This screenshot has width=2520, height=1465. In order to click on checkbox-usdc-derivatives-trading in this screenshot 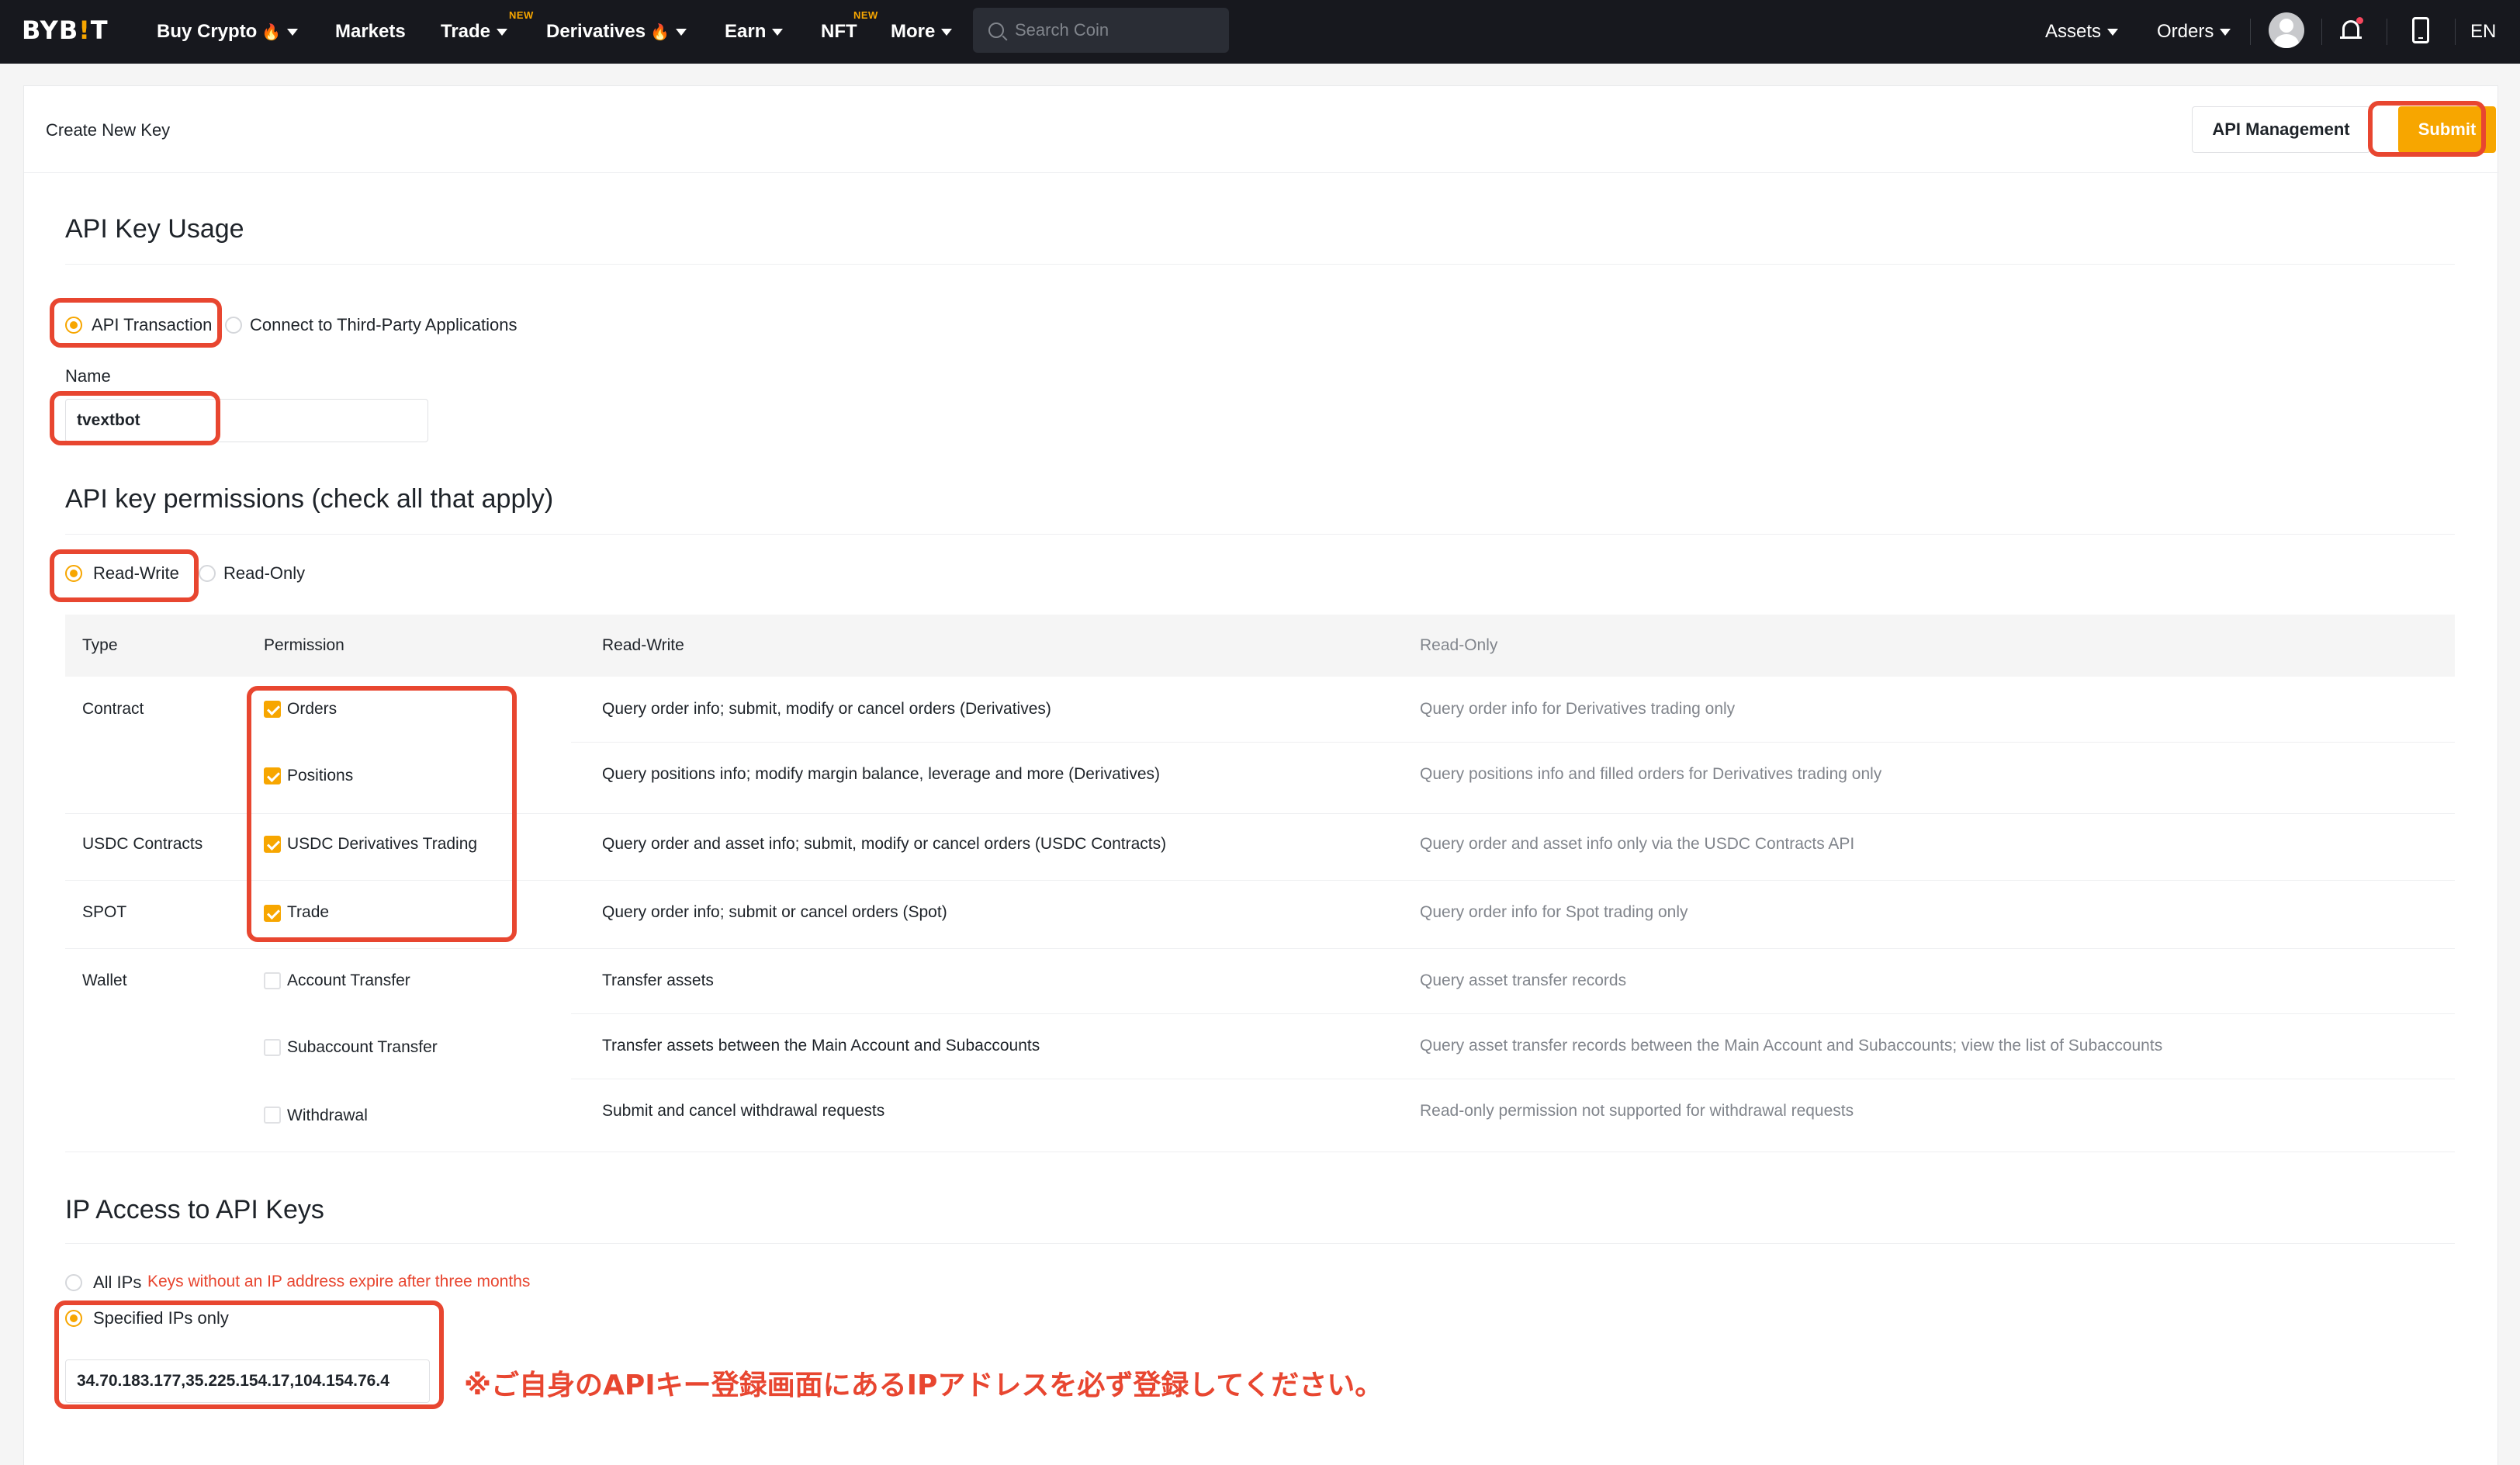, I will do `click(272, 844)`.